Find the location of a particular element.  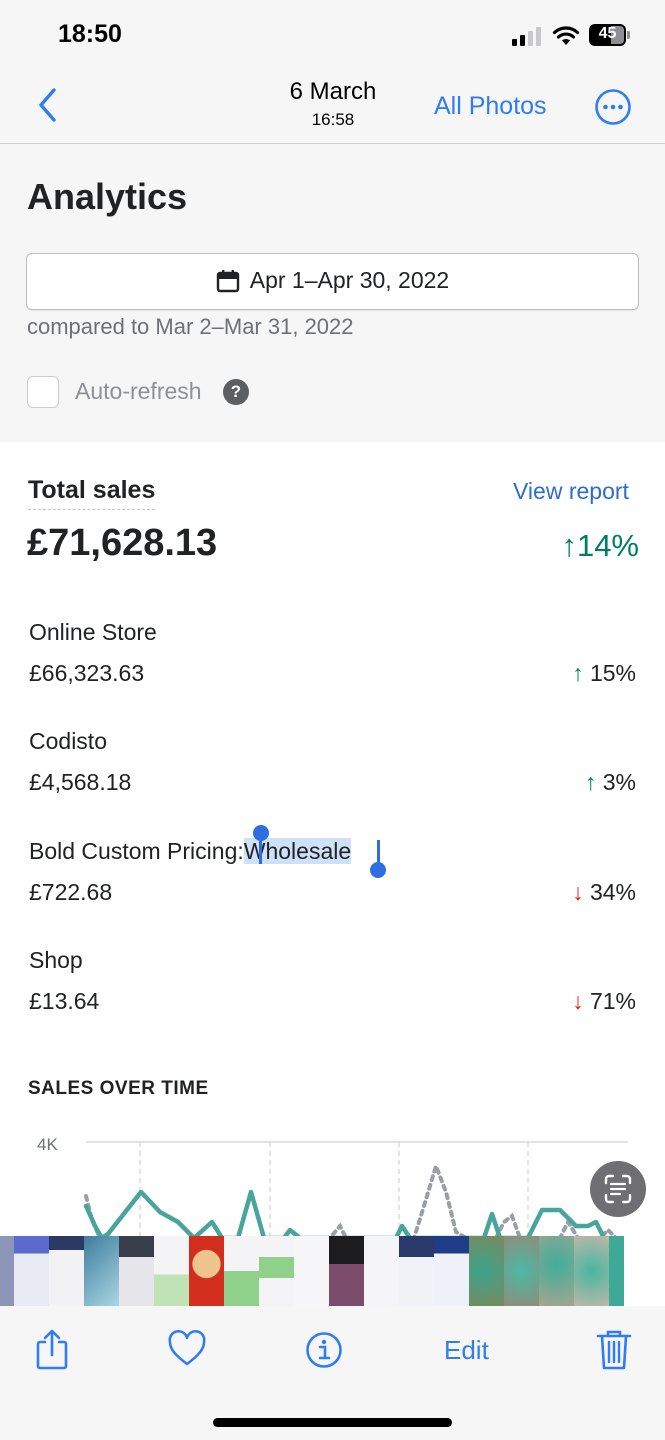

cellular-signal-icon is located at coordinates (526, 36).